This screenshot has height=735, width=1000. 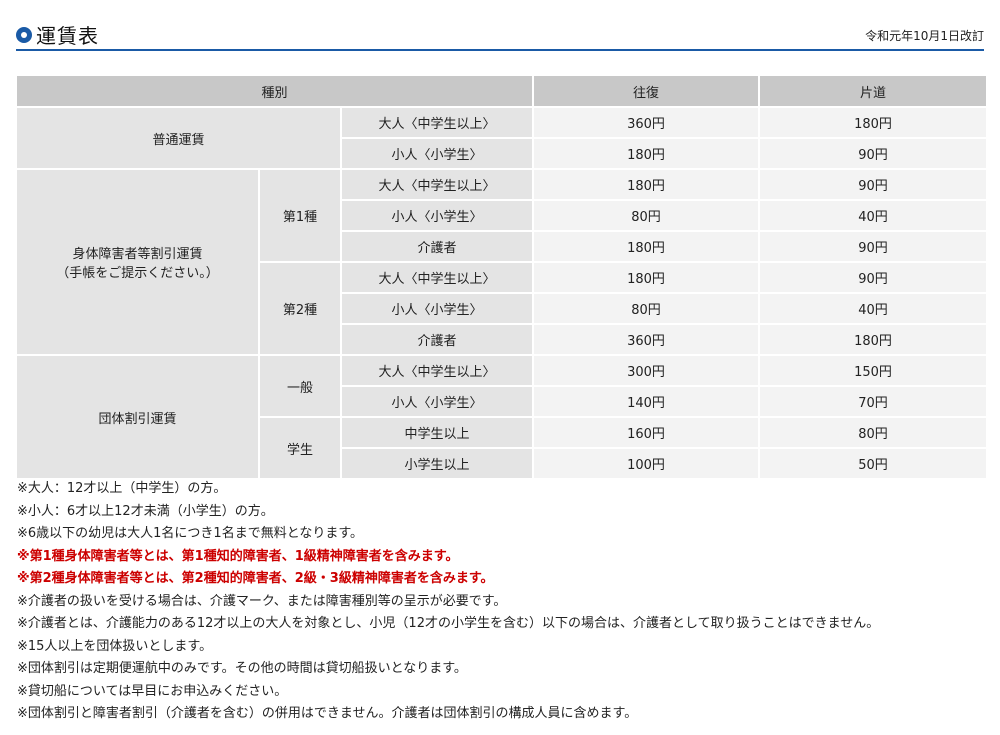 What do you see at coordinates (502, 138) in the screenshot?
I see `table-row: 普通運賃 大人〈中学生以上〉 360円 180円` at bounding box center [502, 138].